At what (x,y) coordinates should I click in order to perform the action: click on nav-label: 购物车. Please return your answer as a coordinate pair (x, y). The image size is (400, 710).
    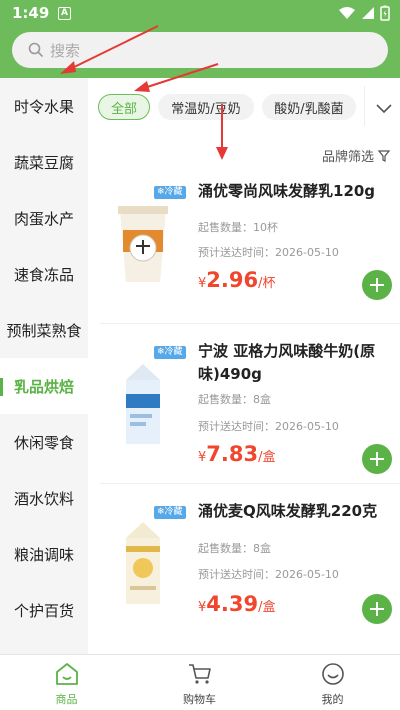
    Looking at the image, I should click on (199, 699).